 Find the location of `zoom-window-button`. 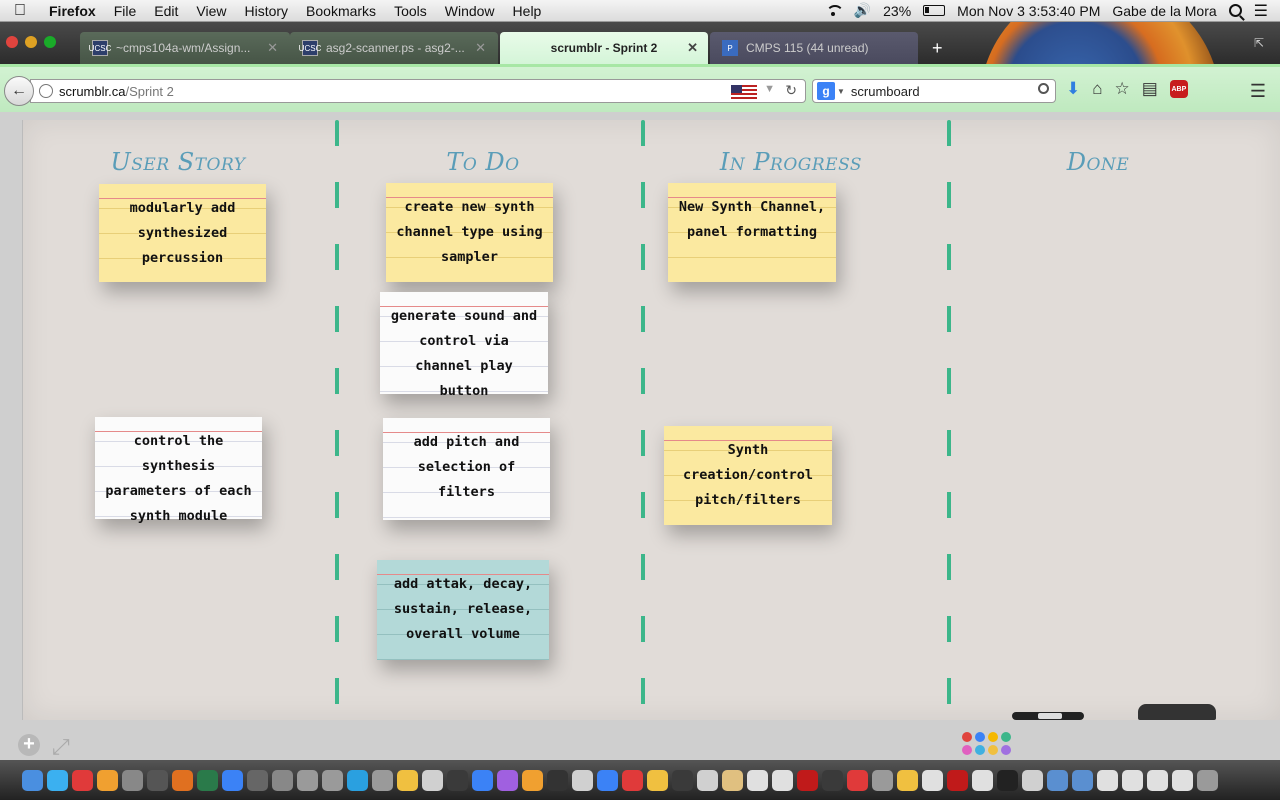

zoom-window-button is located at coordinates (50, 42).